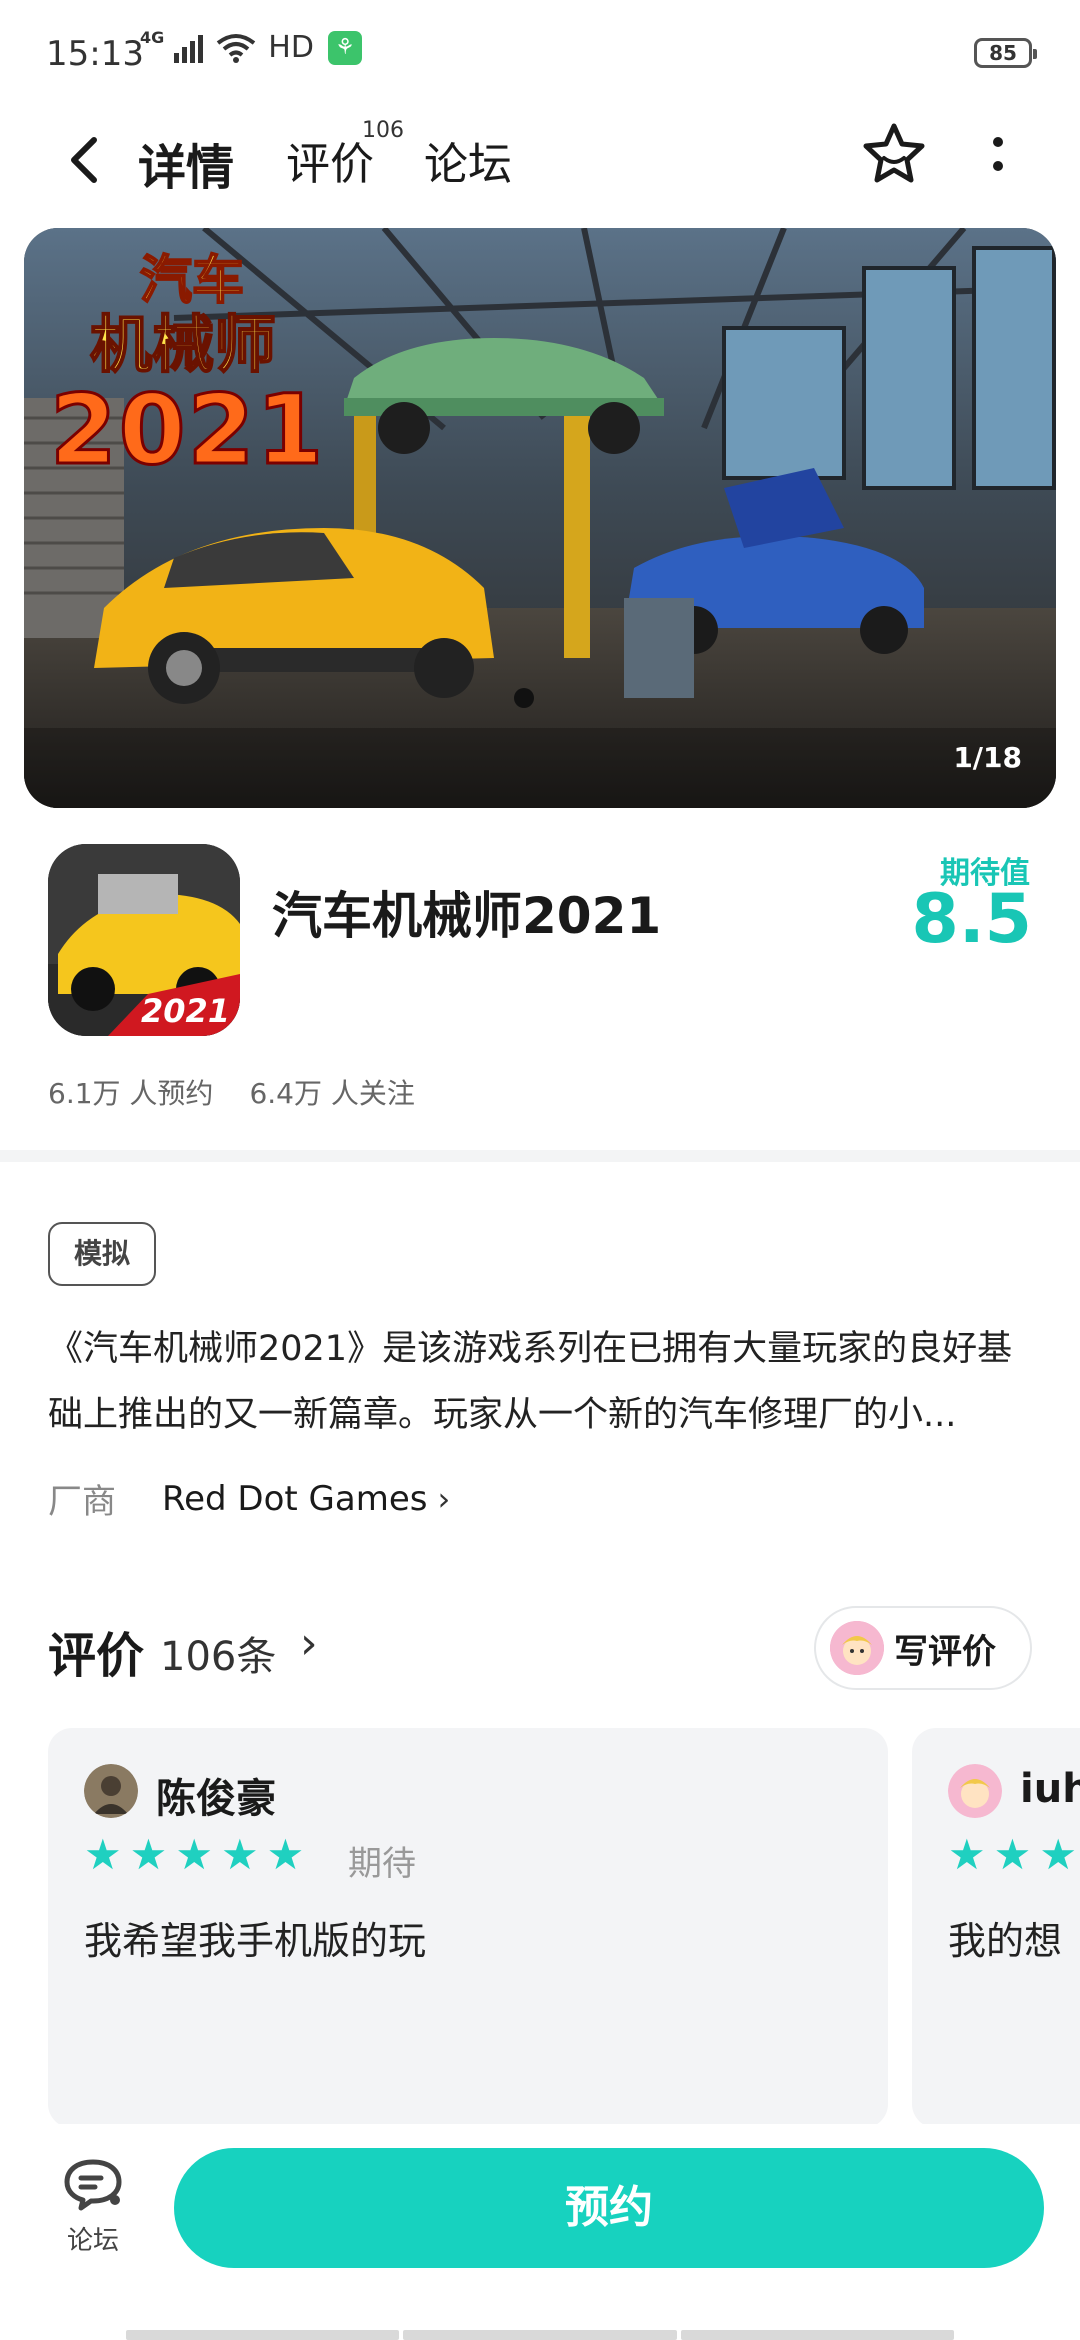 Image resolution: width=1080 pixels, height=2340 pixels. I want to click on review-card: iuh ★ ★ ★ ★ ★ 我的想, so click(996, 1928).